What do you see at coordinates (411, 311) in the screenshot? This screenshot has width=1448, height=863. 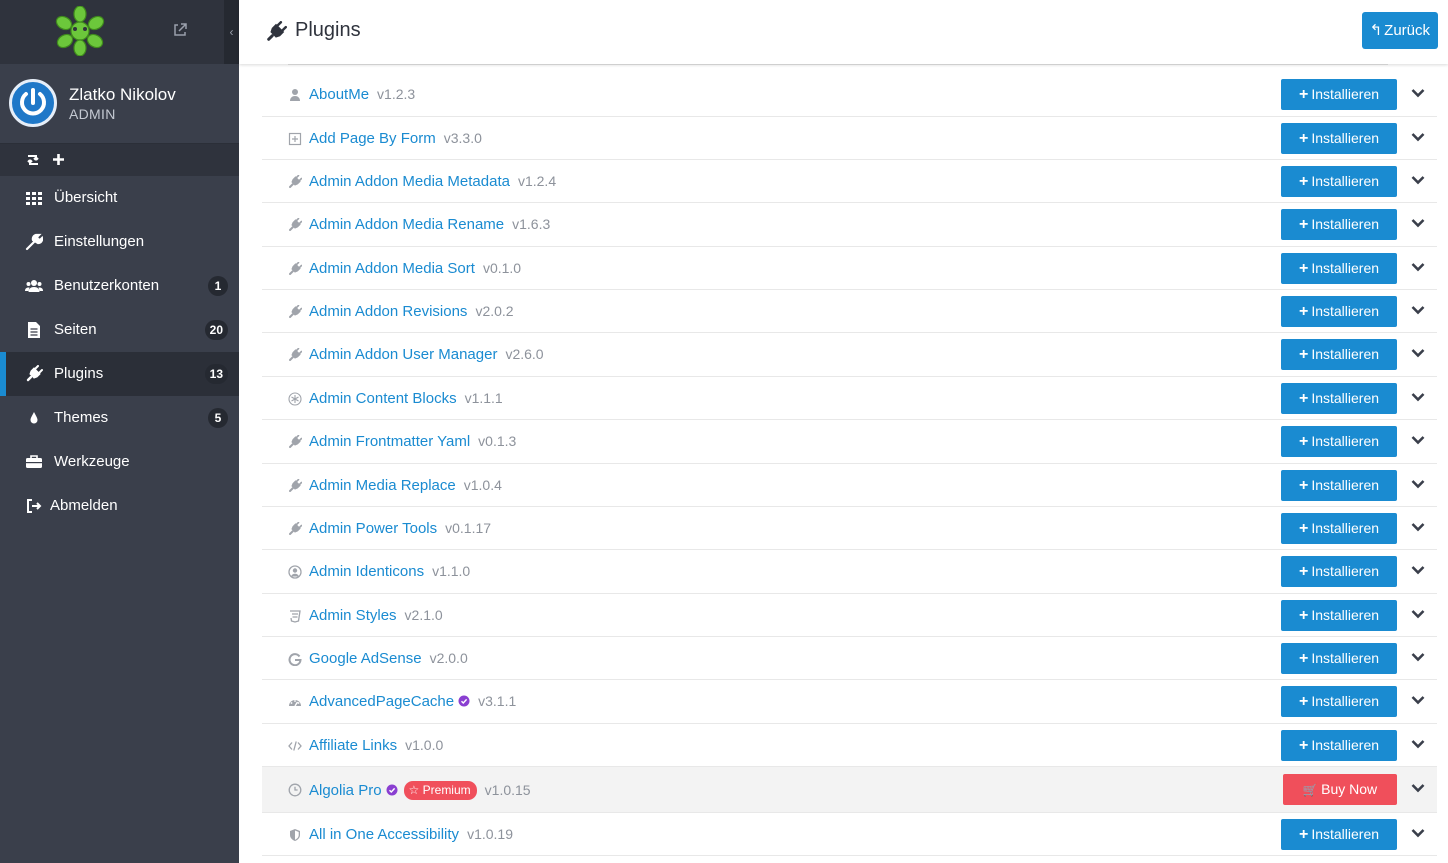 I see `plugin-name-link: Admin Addon Revisions v2.0.2` at bounding box center [411, 311].